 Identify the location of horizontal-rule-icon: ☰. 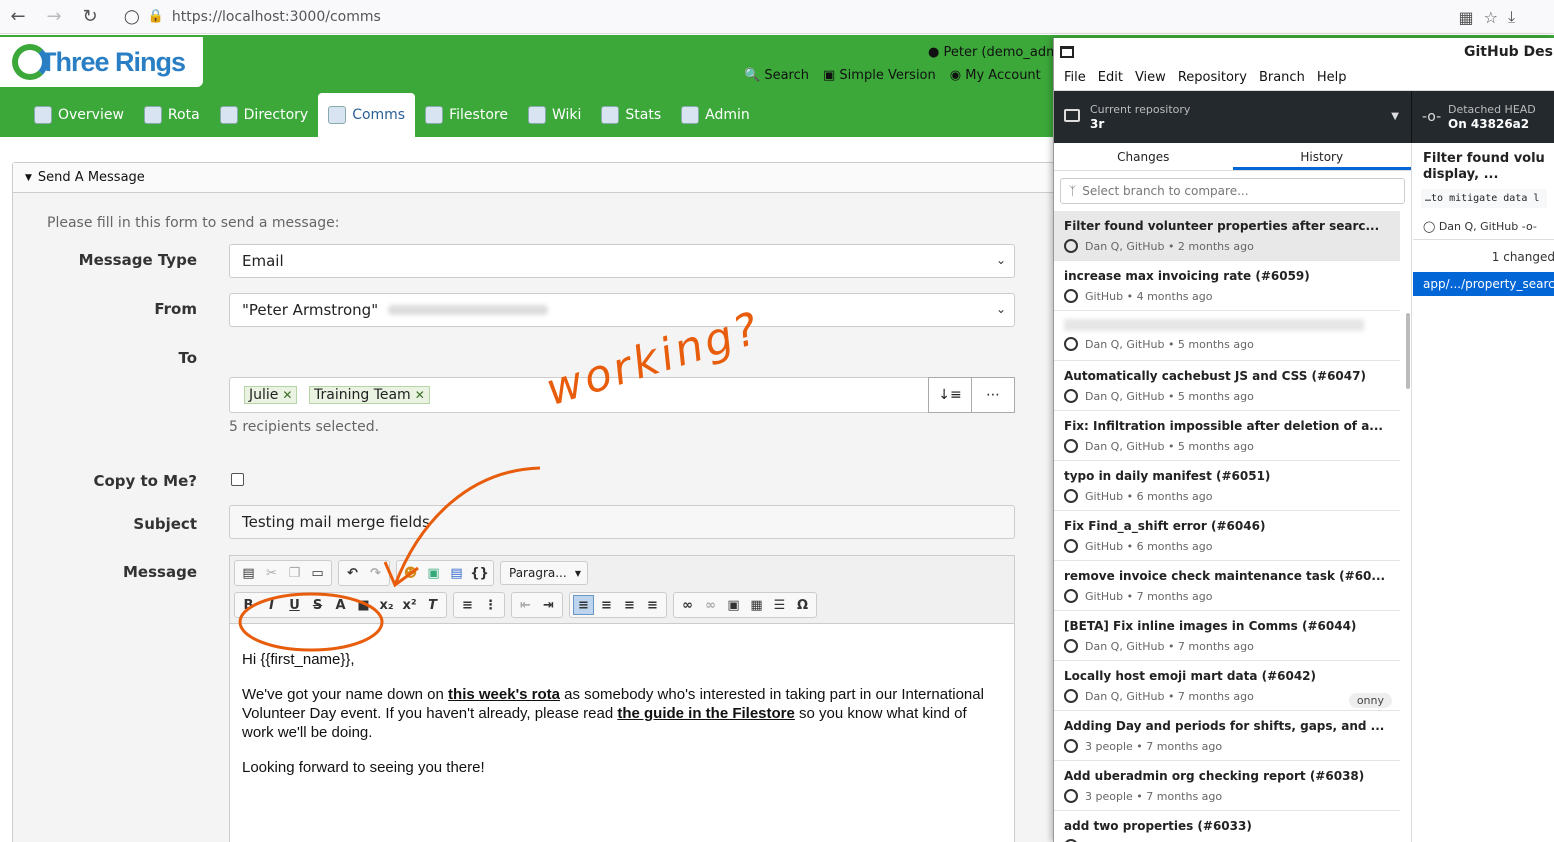
(779, 605).